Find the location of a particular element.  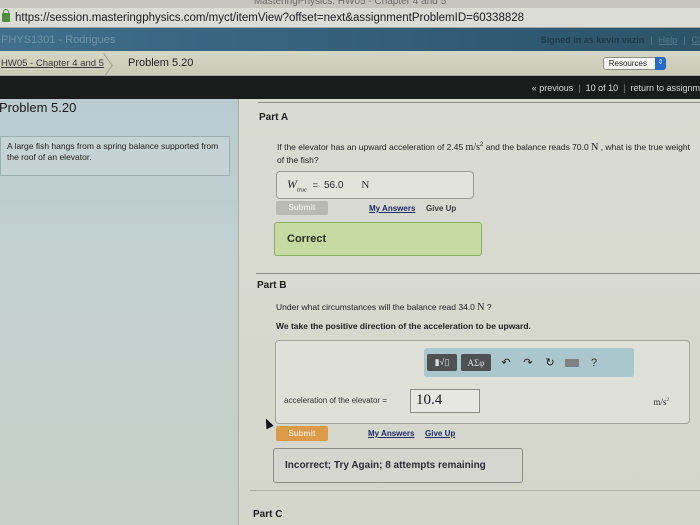

symbols-button: ΑΣφ is located at coordinates (476, 362).